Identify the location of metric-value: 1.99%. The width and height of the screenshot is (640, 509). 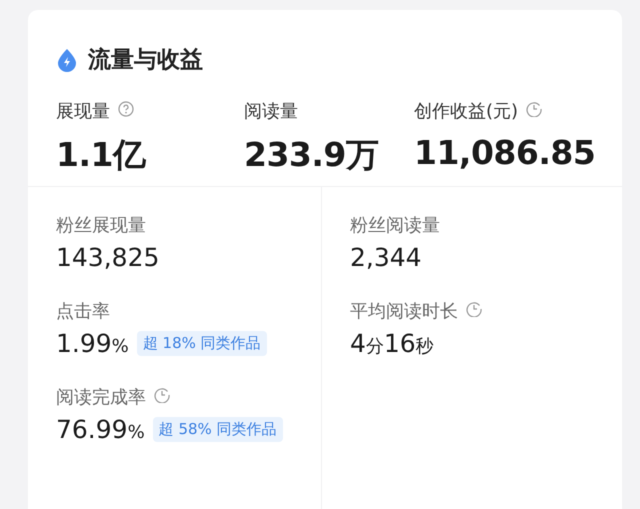
(92, 343).